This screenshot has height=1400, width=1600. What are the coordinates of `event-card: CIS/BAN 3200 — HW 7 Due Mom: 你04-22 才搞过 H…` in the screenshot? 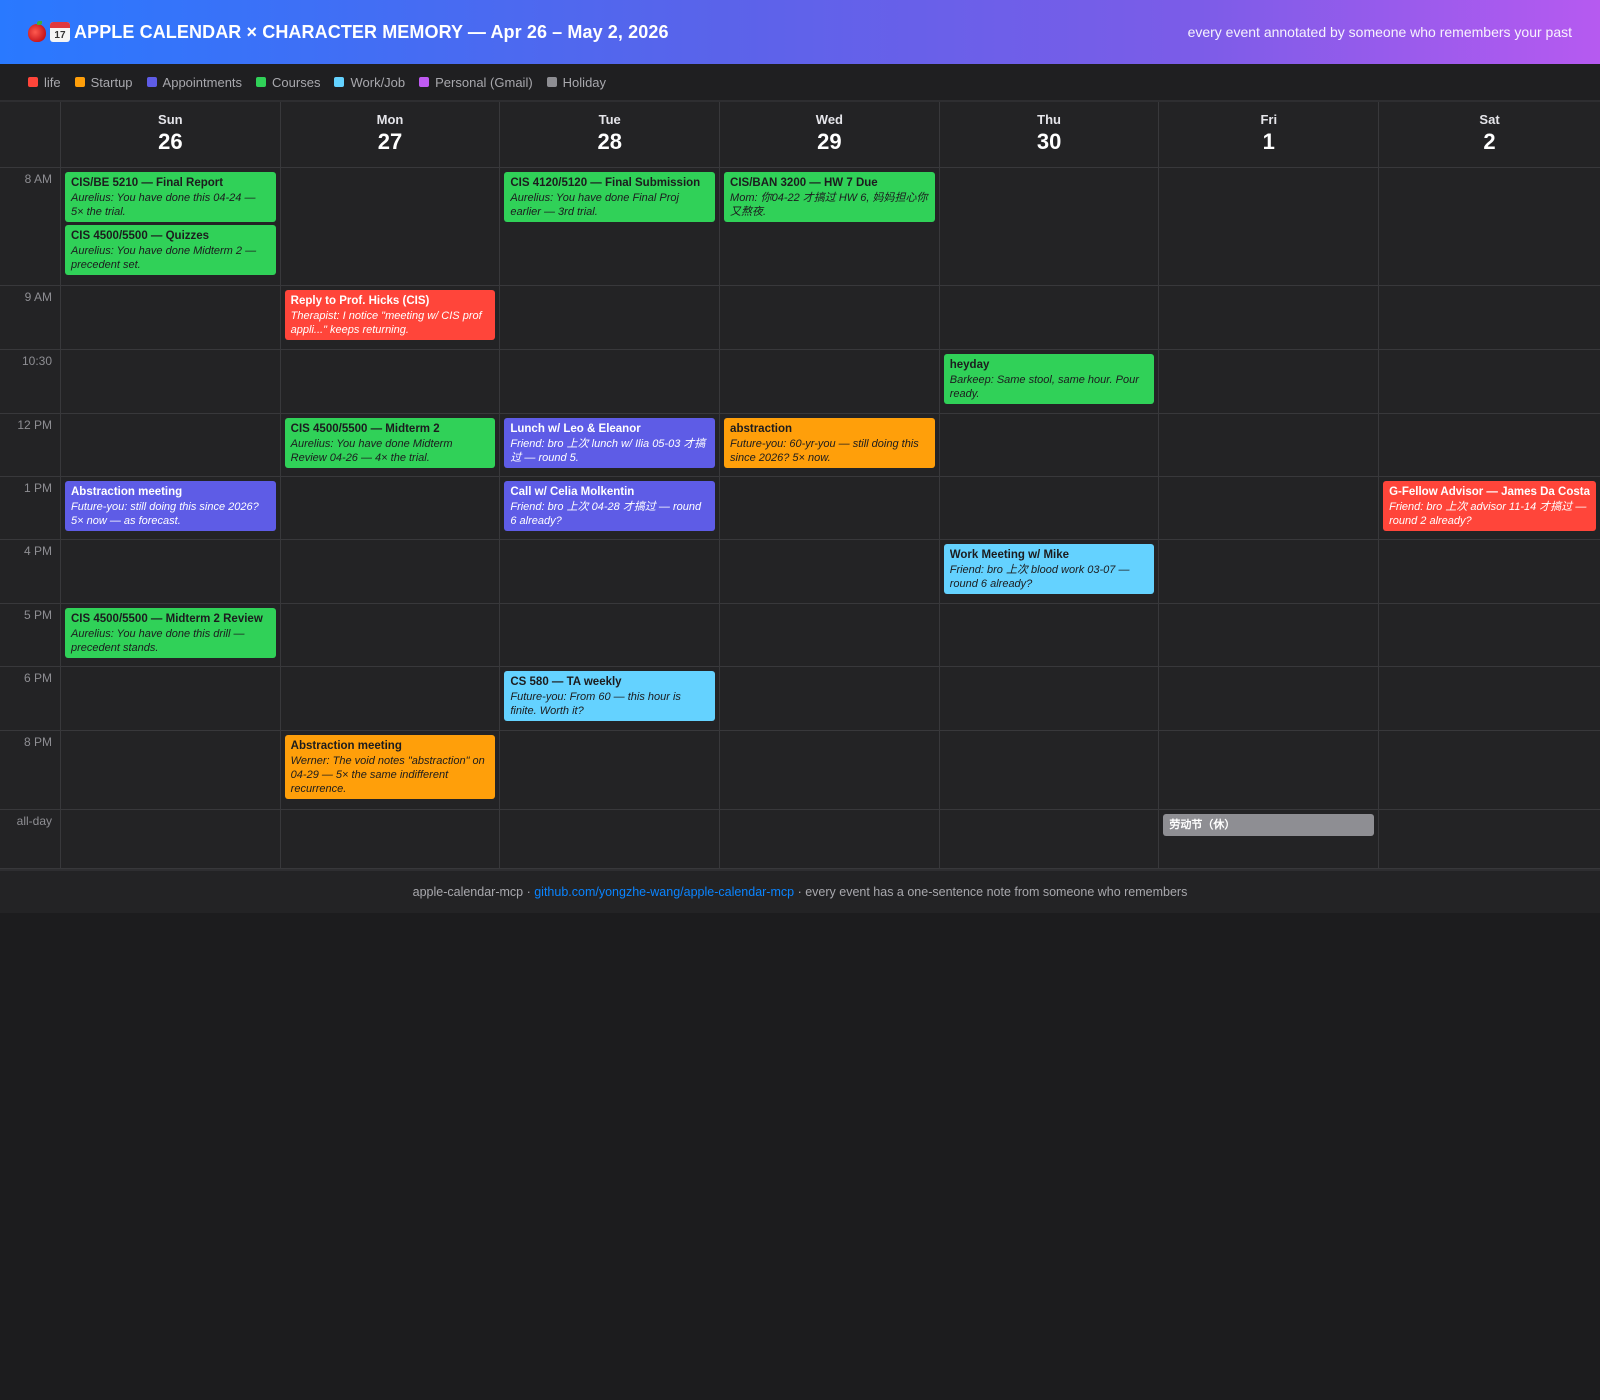 It's located at (829, 197).